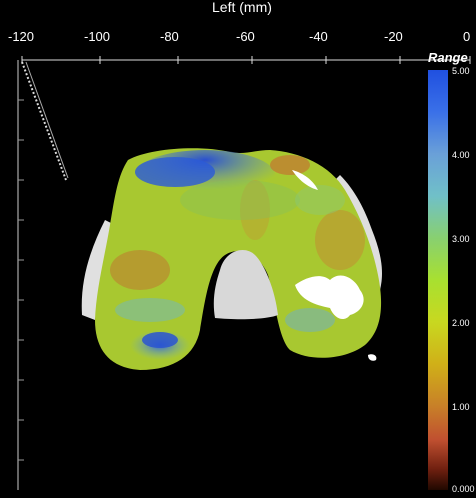 Image resolution: width=476 pixels, height=498 pixels. I want to click on low-range-region-right, so click(340, 240).